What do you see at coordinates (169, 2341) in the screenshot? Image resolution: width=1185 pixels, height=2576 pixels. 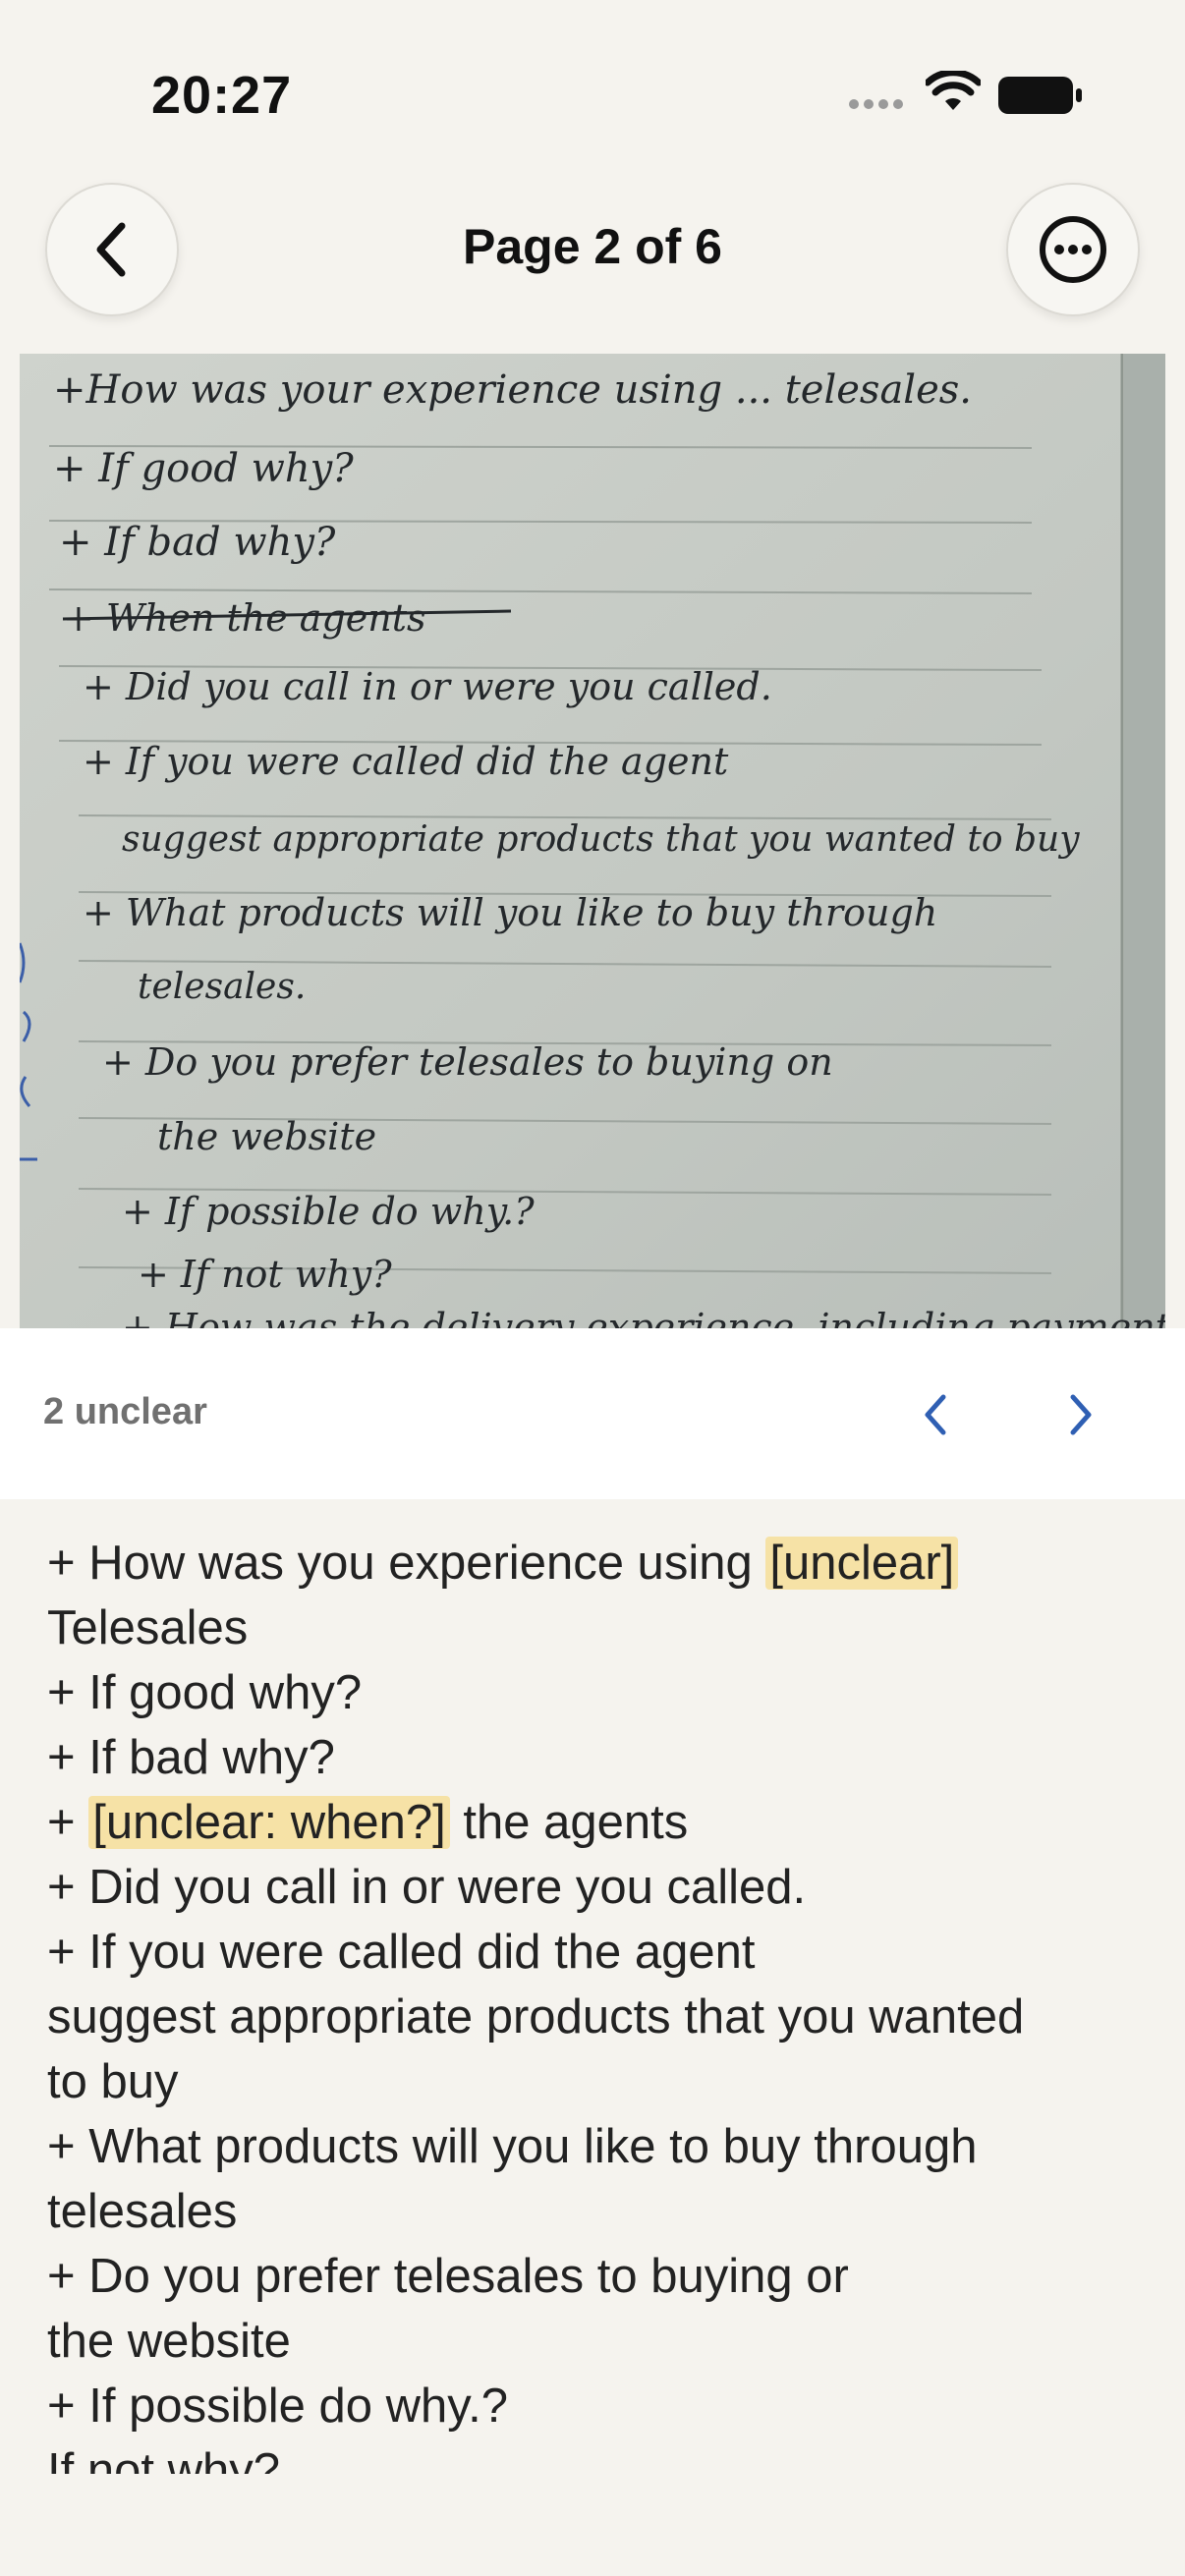 I see `transcript-text-segment: the website` at bounding box center [169, 2341].